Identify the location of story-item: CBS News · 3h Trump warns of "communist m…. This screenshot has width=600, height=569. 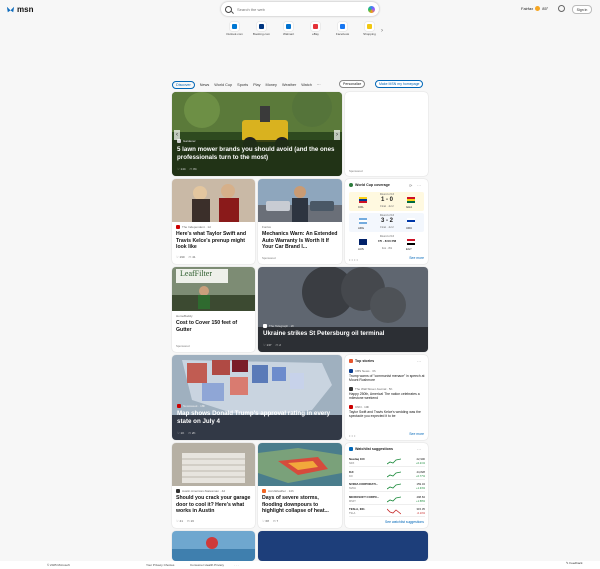
(387, 376).